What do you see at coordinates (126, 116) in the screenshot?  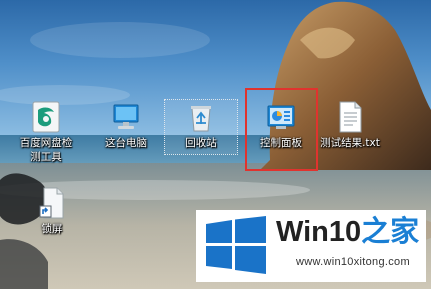 I see `computer-icon` at bounding box center [126, 116].